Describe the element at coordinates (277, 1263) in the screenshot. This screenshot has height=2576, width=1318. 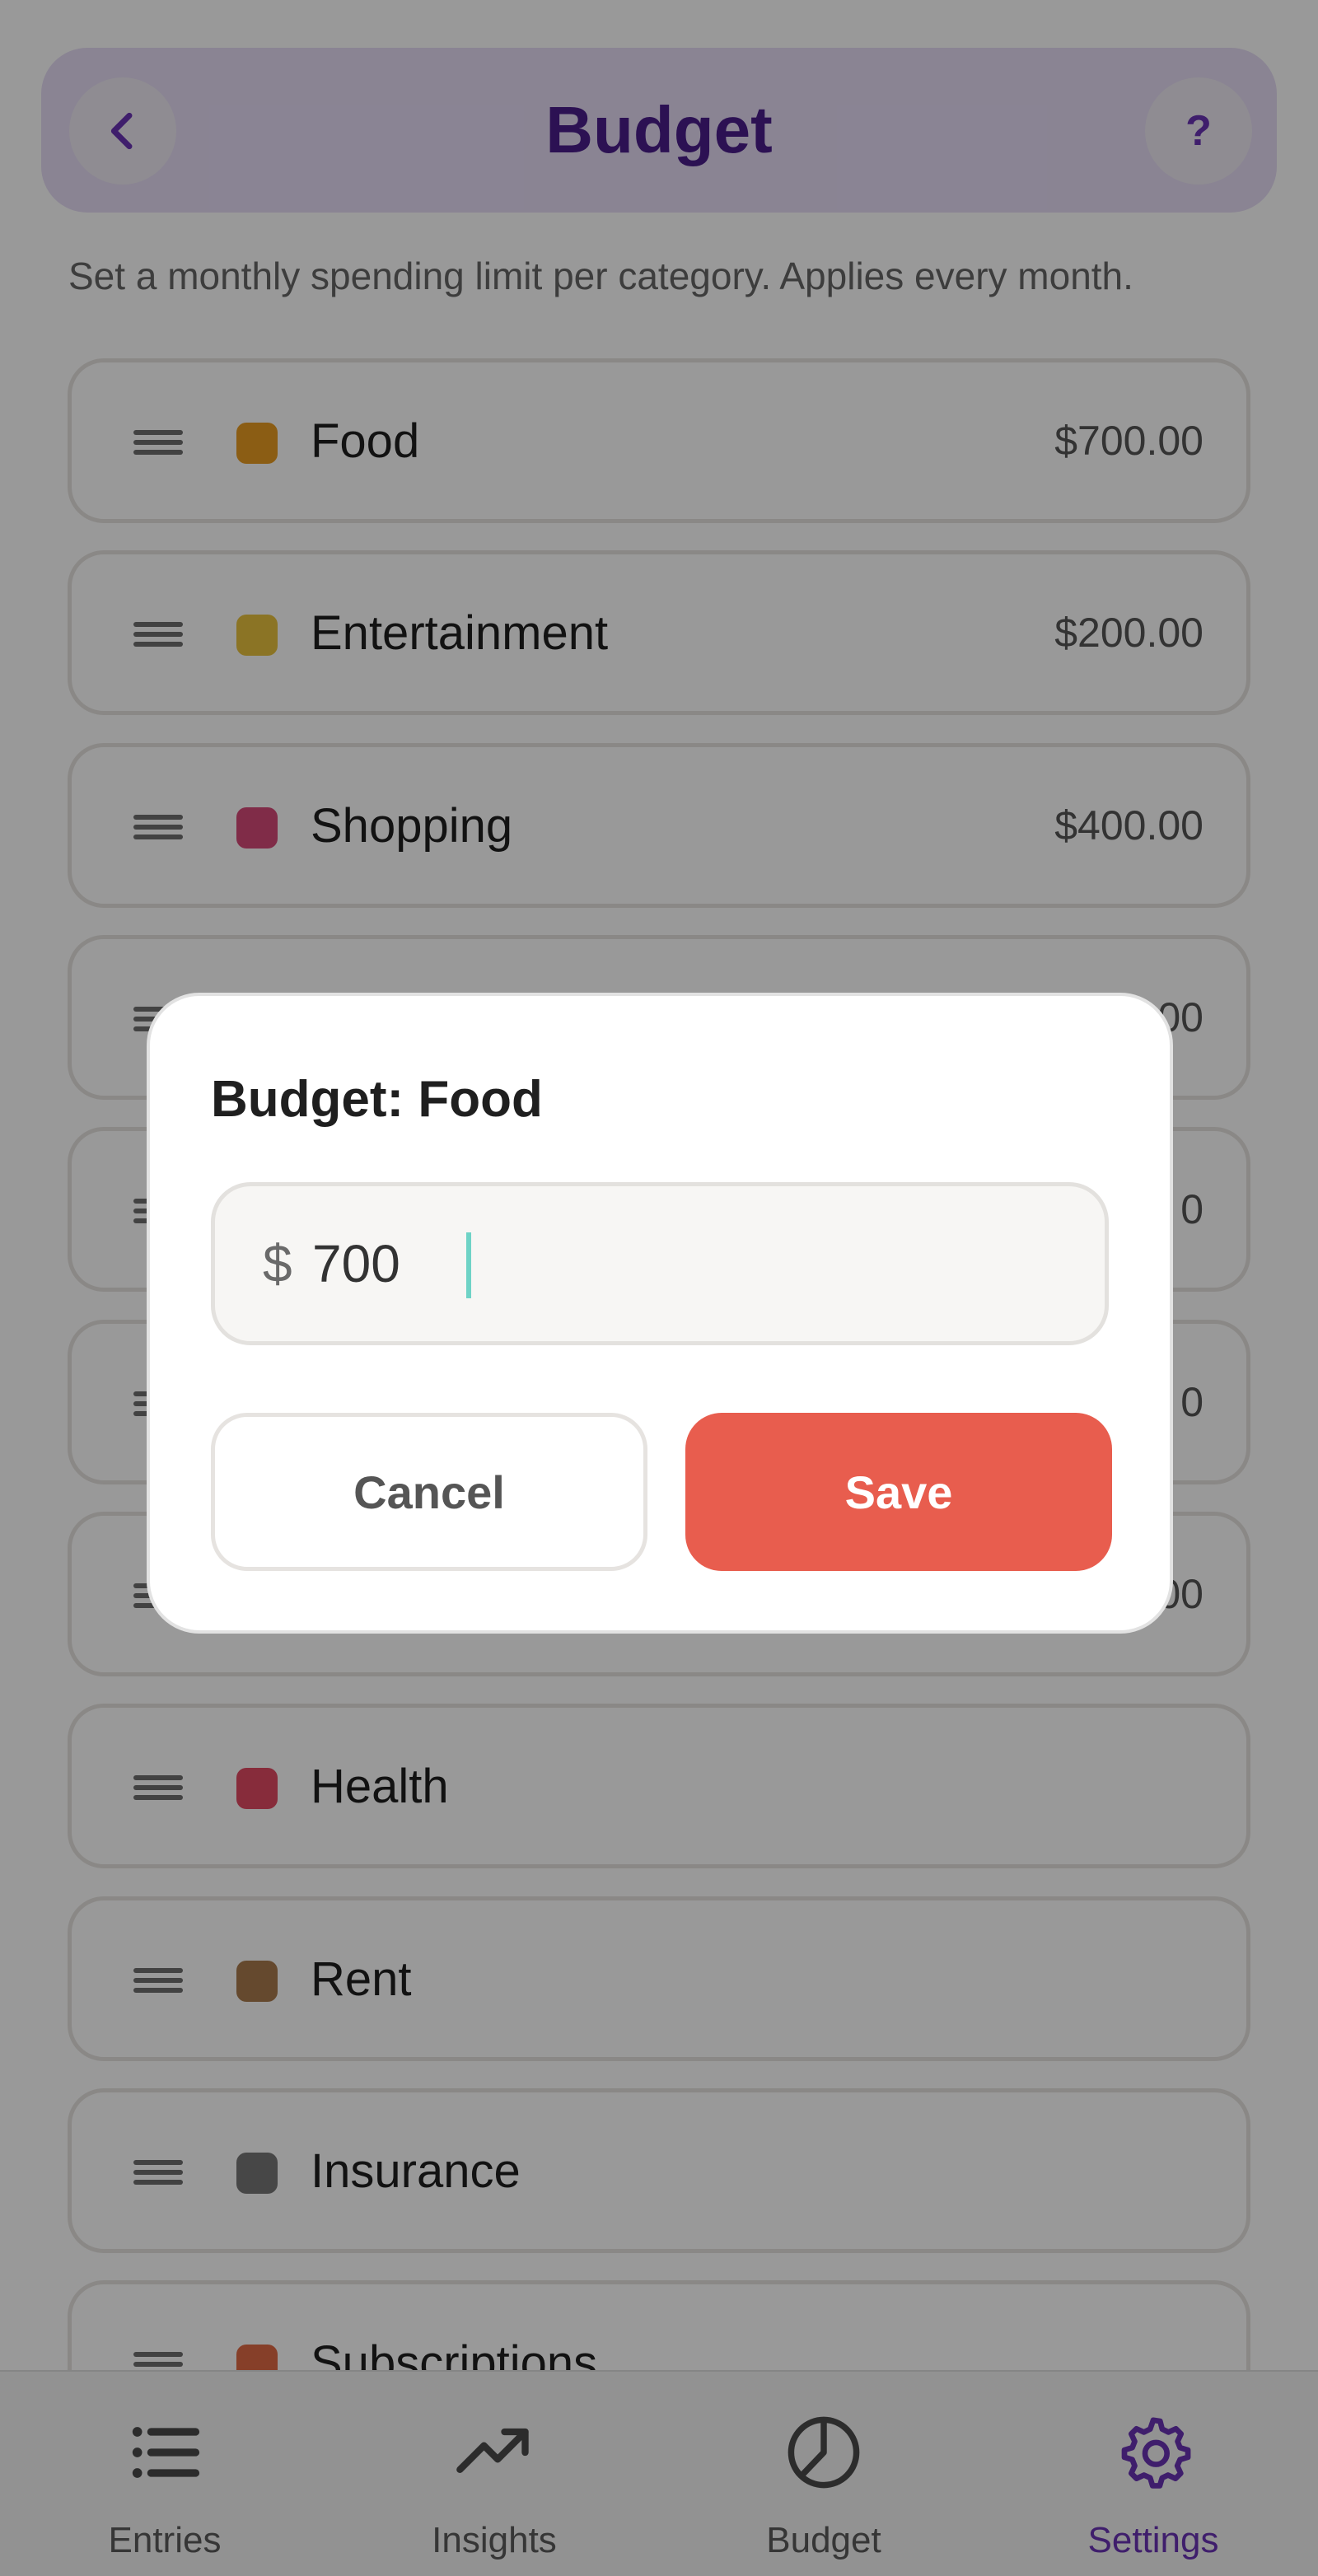
I see `currency-symbol: $` at that location.